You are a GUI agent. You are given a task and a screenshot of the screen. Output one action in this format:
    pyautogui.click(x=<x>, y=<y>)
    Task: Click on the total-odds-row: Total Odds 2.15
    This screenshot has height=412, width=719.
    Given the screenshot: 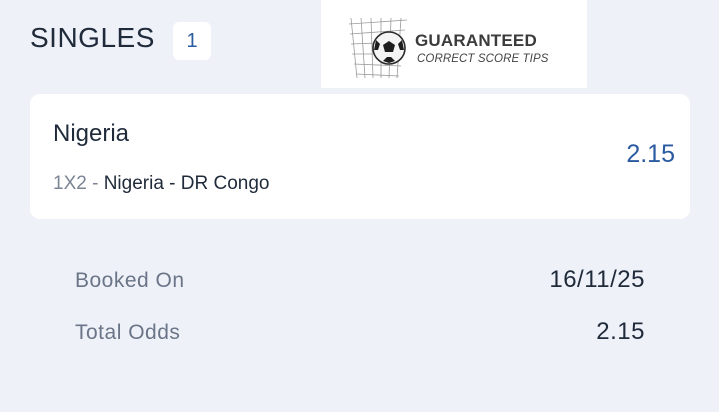 What is the action you would take?
    pyautogui.click(x=360, y=332)
    